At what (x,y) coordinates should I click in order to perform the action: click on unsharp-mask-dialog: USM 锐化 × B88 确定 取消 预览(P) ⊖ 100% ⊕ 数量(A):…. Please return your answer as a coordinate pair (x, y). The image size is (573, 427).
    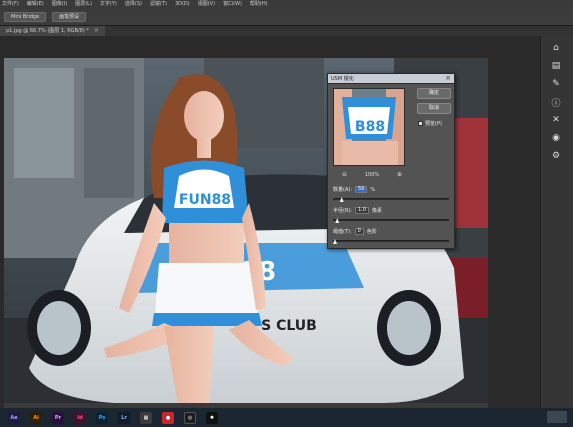
    Looking at the image, I should click on (391, 161).